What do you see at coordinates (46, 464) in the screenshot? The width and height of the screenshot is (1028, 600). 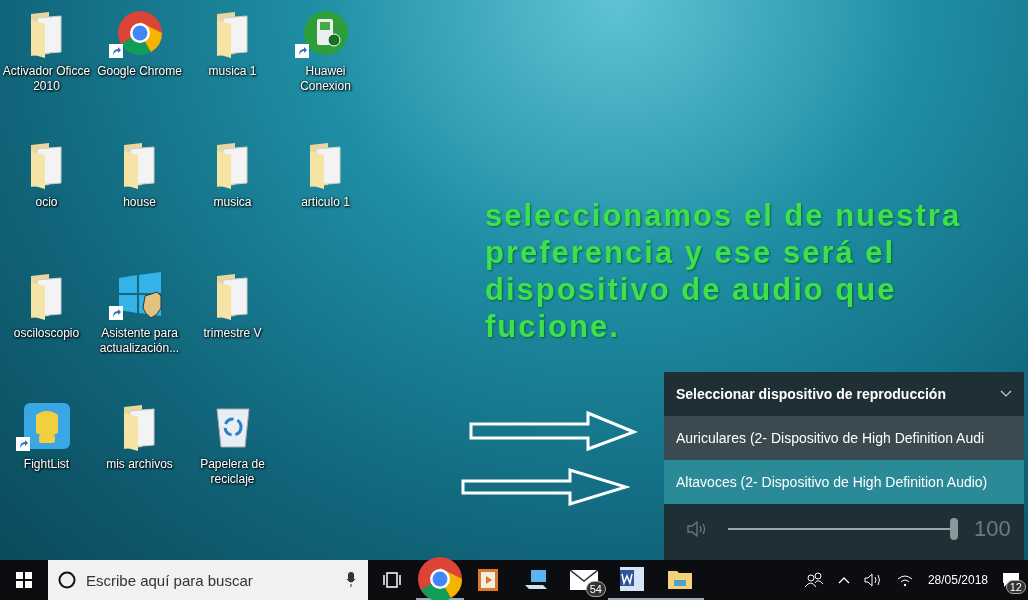 I see `icon-label: FightList` at bounding box center [46, 464].